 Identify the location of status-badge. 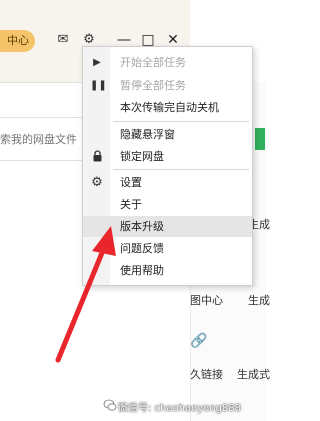
(260, 139).